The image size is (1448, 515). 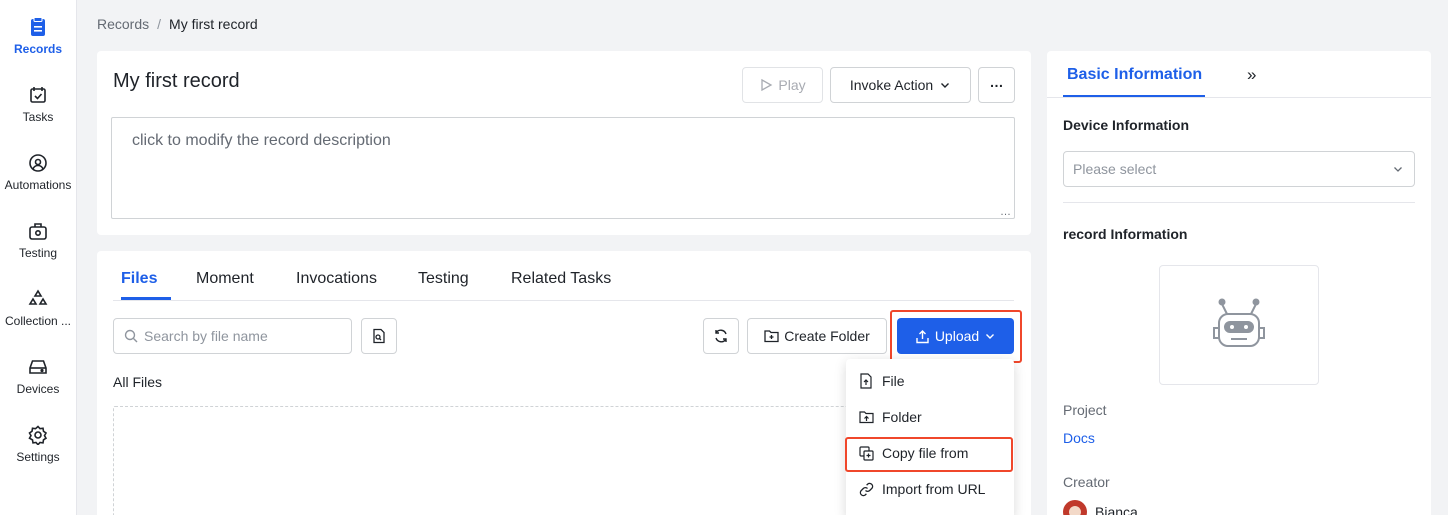 What do you see at coordinates (1239, 322) in the screenshot?
I see `robot-icon` at bounding box center [1239, 322].